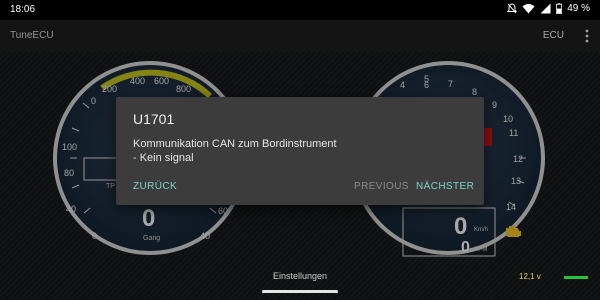 The height and width of the screenshot is (300, 600). I want to click on voltage-indicator-bar, so click(576, 277).